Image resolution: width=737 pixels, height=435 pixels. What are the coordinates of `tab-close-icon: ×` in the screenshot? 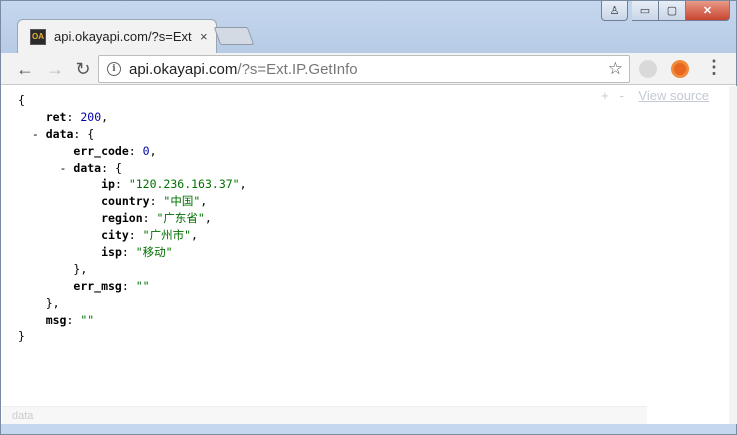 It's located at (204, 36).